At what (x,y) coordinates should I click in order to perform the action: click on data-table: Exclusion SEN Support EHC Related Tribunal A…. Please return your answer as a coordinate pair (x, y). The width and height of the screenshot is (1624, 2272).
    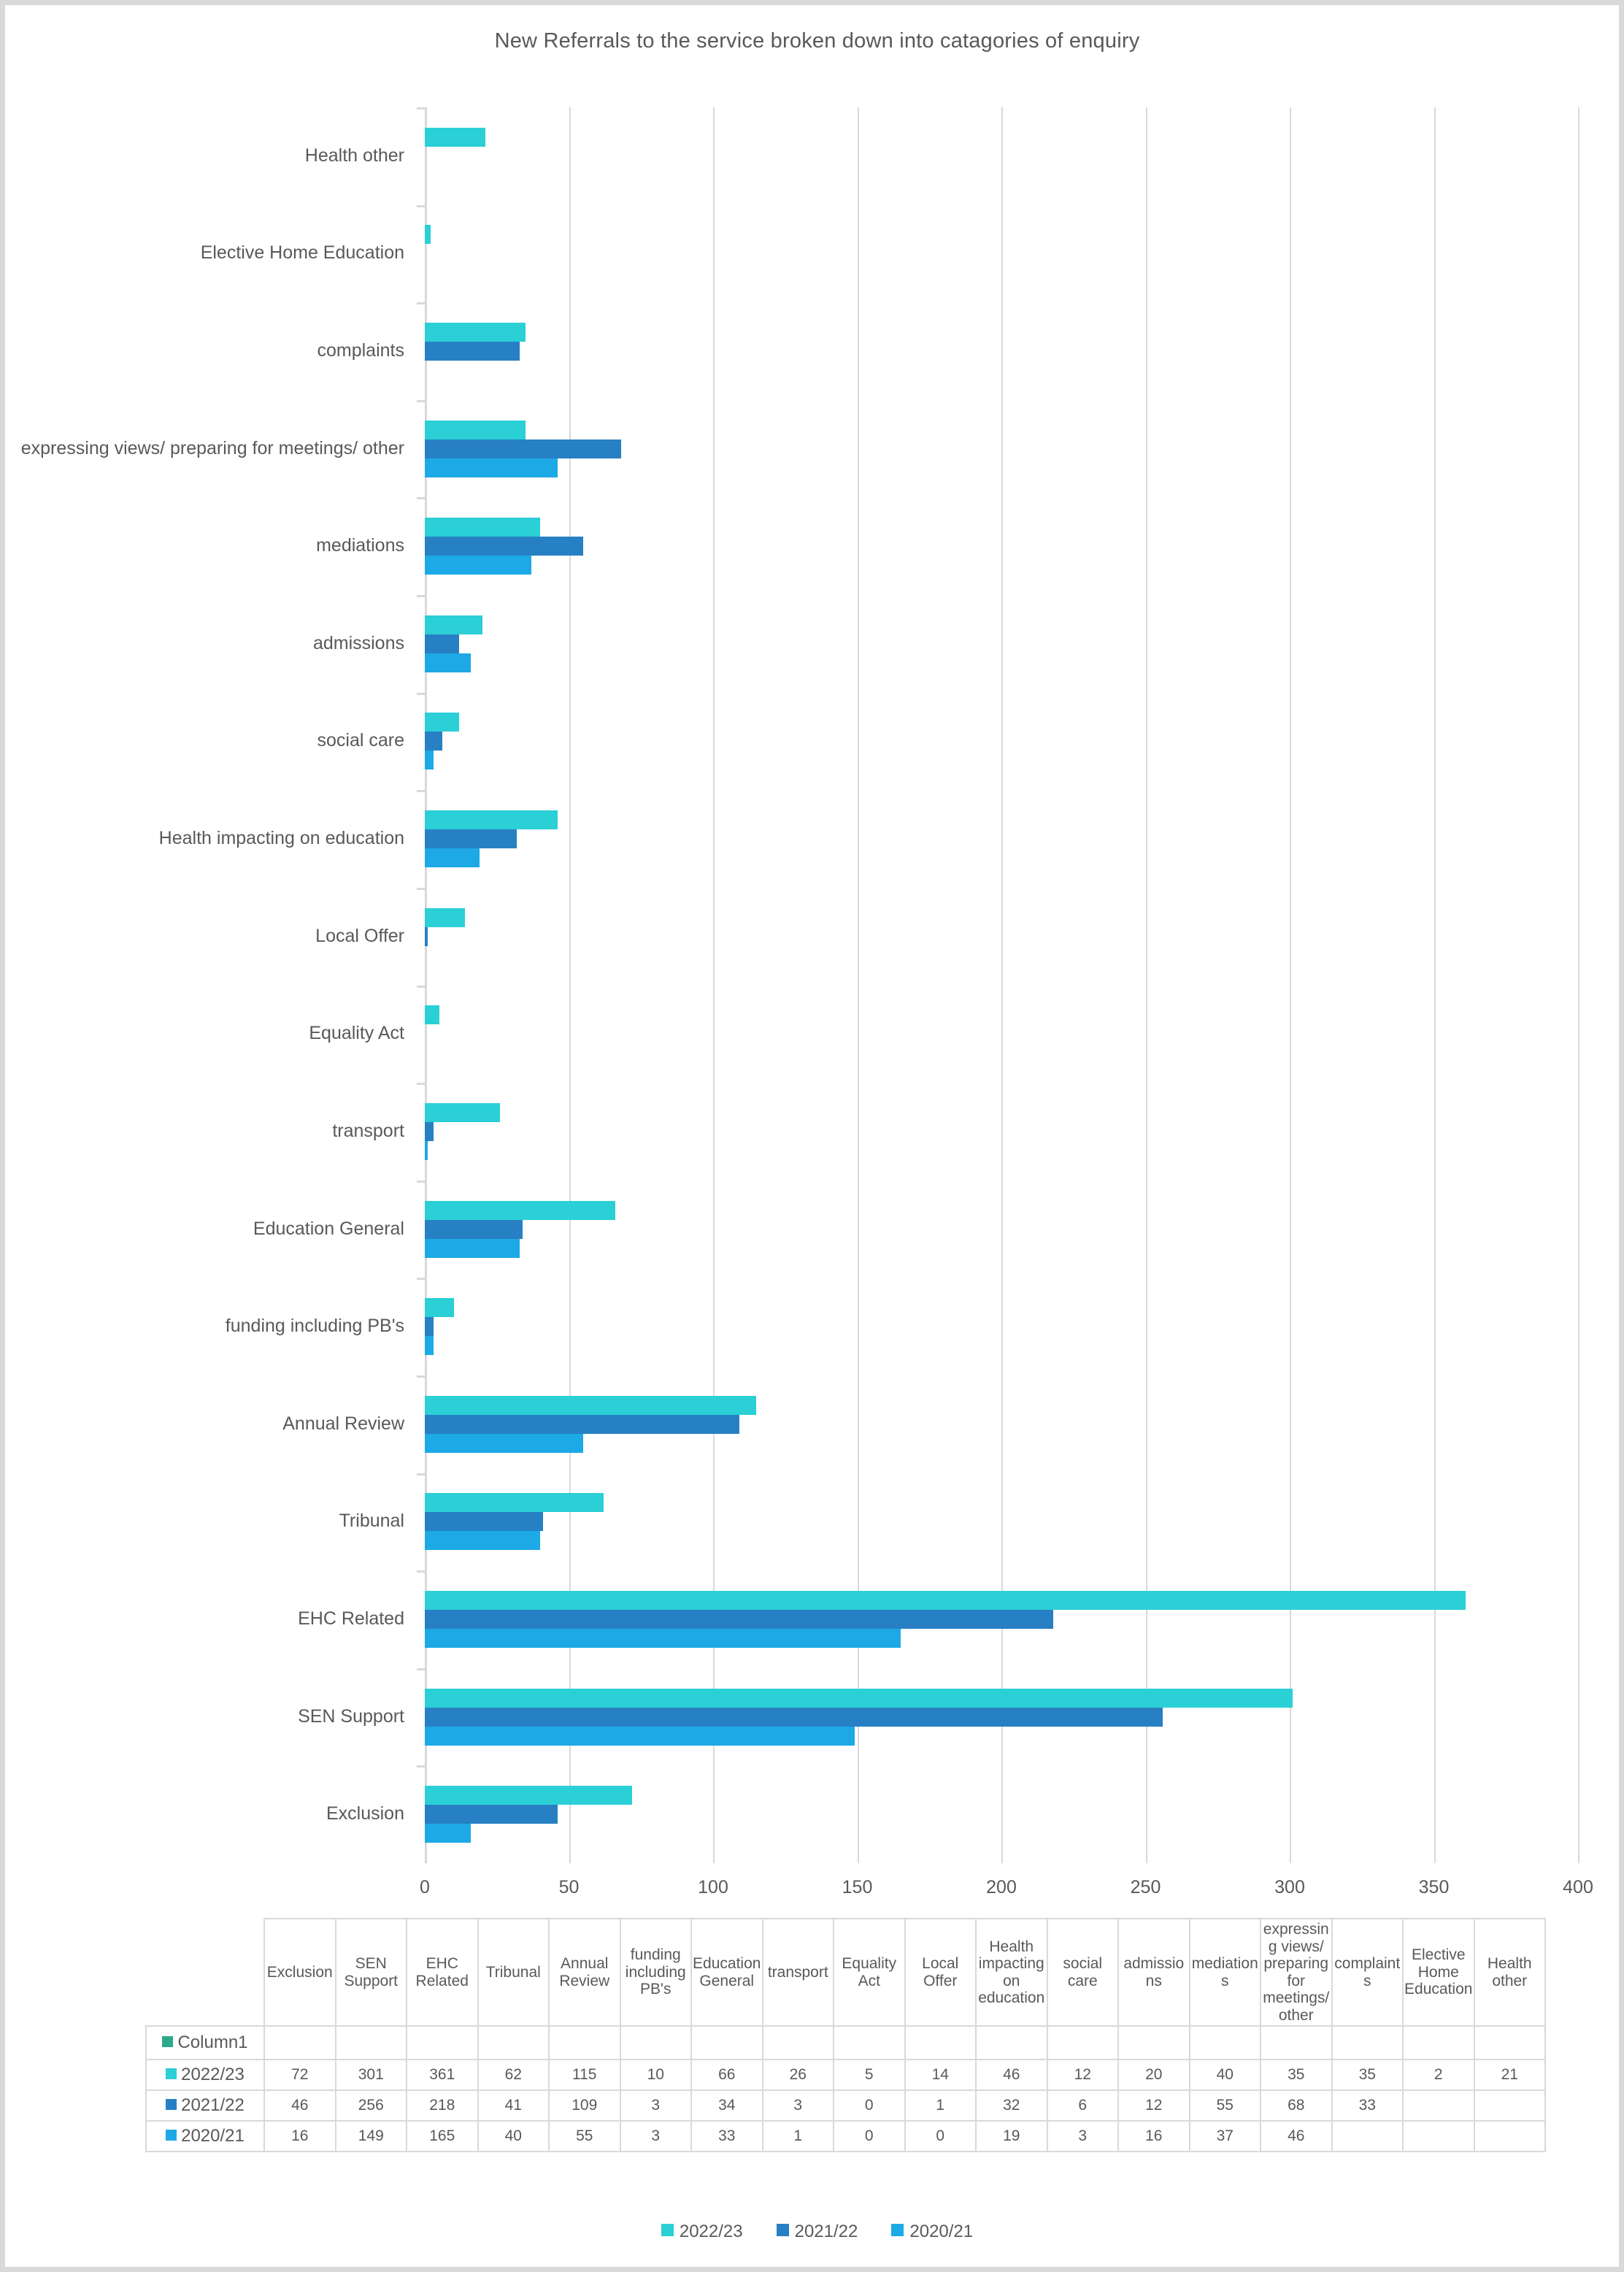
    Looking at the image, I should click on (845, 2035).